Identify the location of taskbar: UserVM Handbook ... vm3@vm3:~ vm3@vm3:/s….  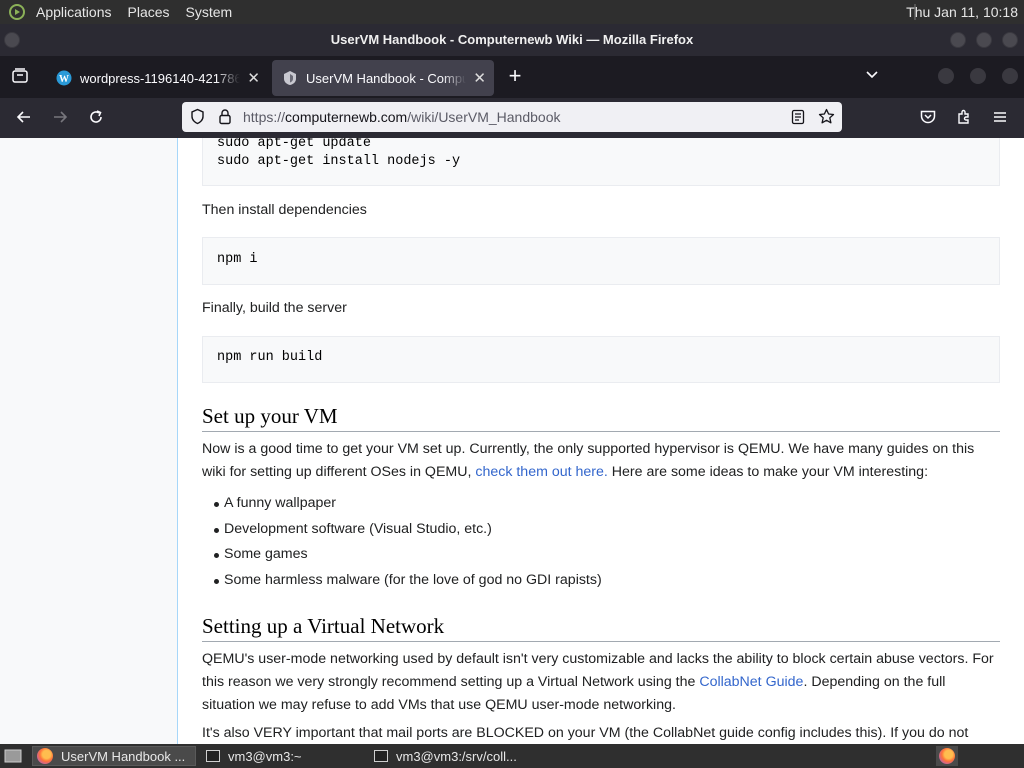
(512, 756).